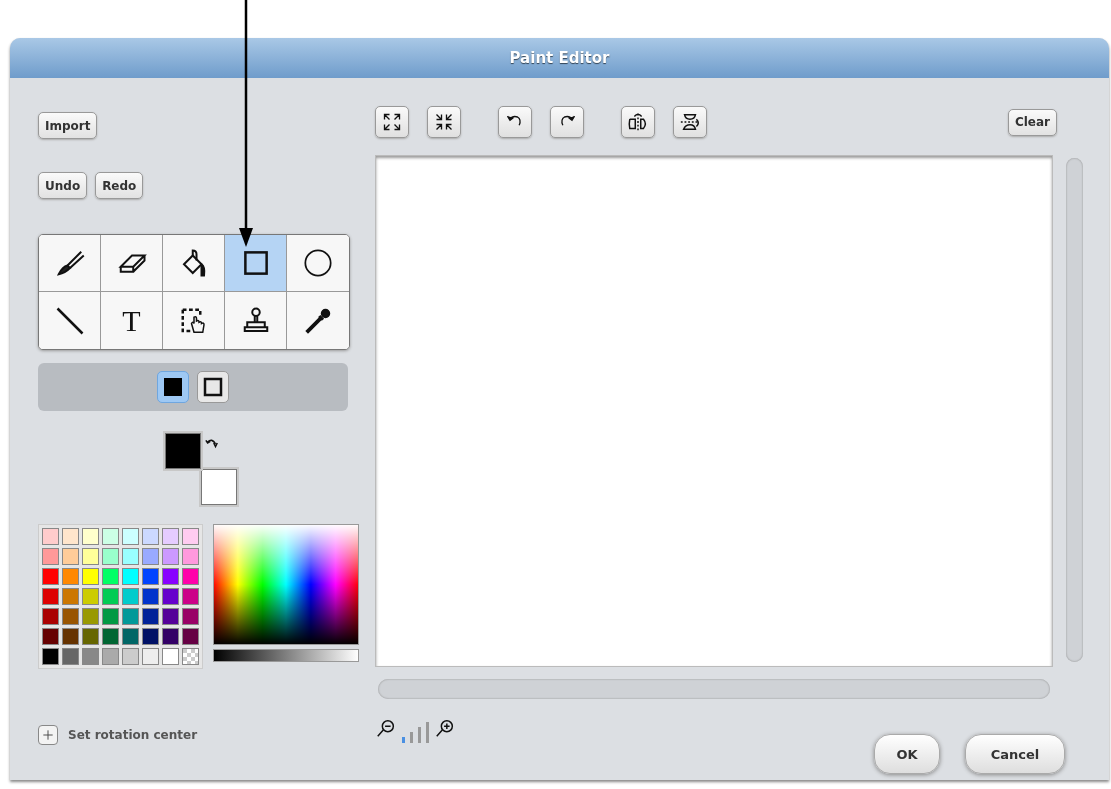 The image size is (1111, 789). I want to click on line-icon, so click(69, 320).